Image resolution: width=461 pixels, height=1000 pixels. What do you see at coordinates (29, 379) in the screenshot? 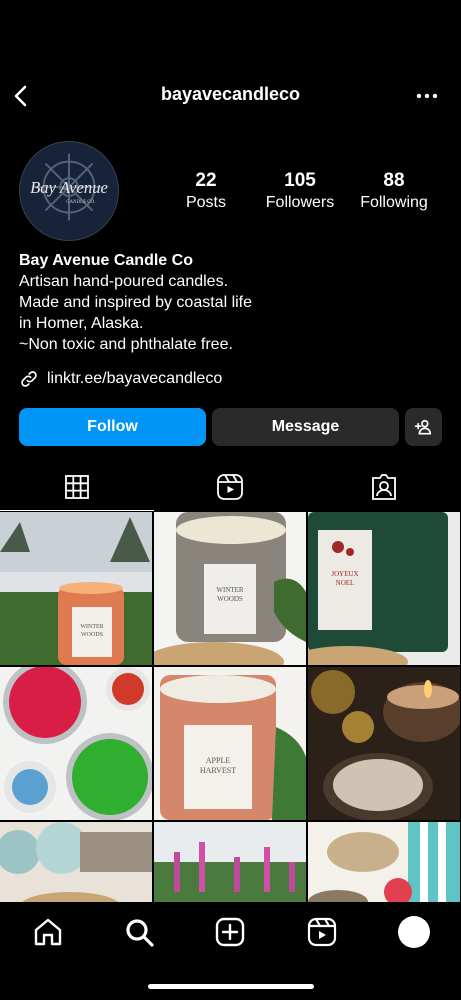
I see `link-icon` at bounding box center [29, 379].